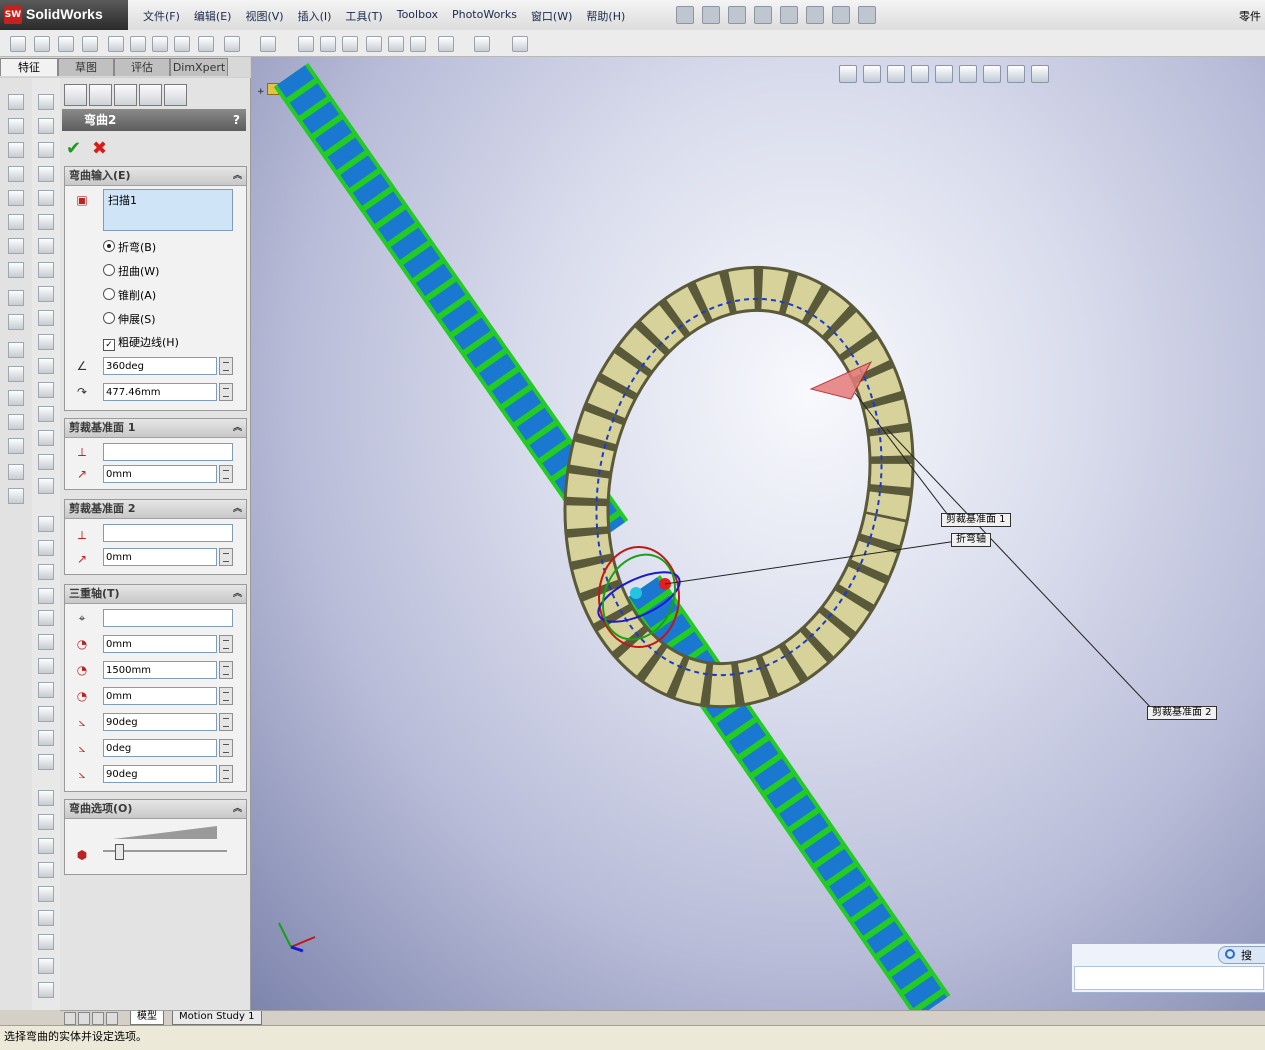 The height and width of the screenshot is (1050, 1265). I want to click on point-icon, so click(46, 318).